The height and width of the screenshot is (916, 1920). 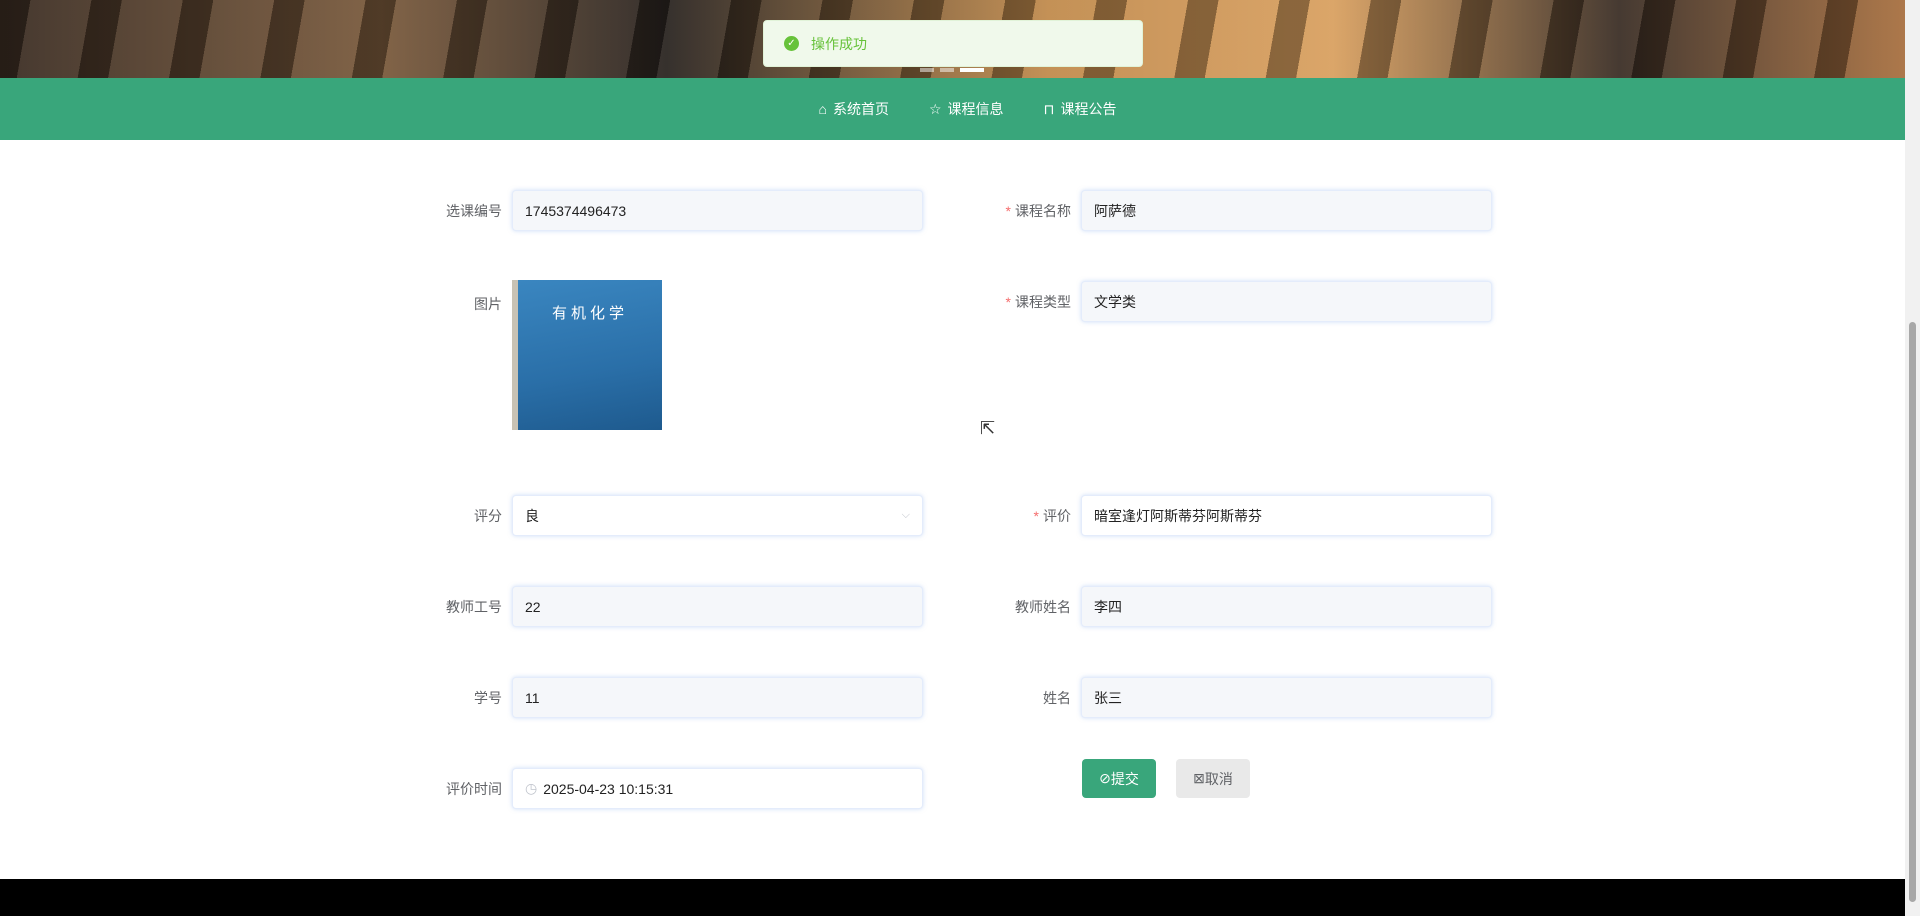 I want to click on field-pingfen: 评分 良 ⌵, so click(x=667, y=515).